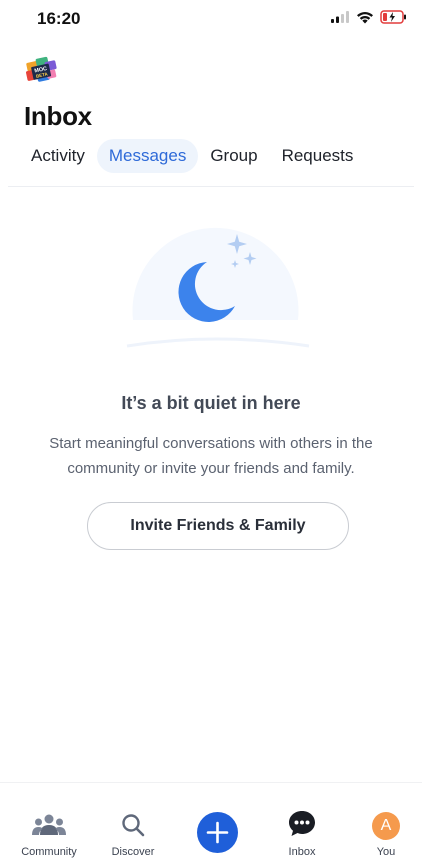 The image size is (422, 860). What do you see at coordinates (233, 156) in the screenshot?
I see `tab-group: Group` at bounding box center [233, 156].